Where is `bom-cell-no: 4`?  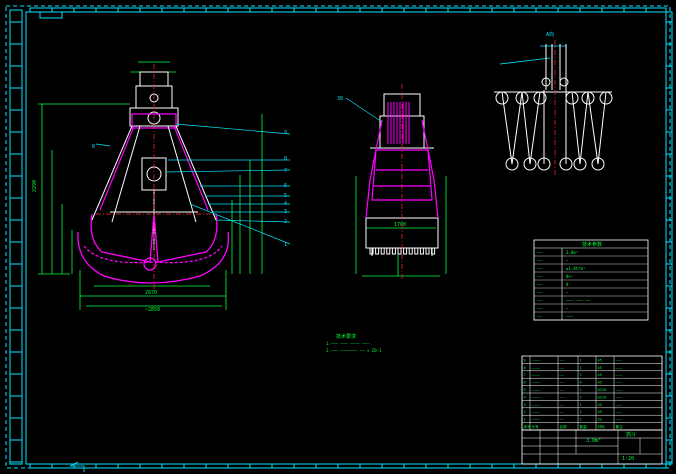 bom-cell-no: 4 is located at coordinates (525, 397).